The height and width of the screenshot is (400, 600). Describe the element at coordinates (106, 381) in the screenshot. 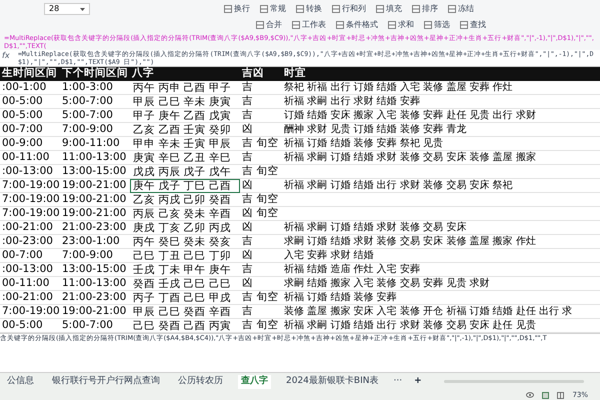

I see `sheet-tab: 银行联行号开户行网点查询` at that location.